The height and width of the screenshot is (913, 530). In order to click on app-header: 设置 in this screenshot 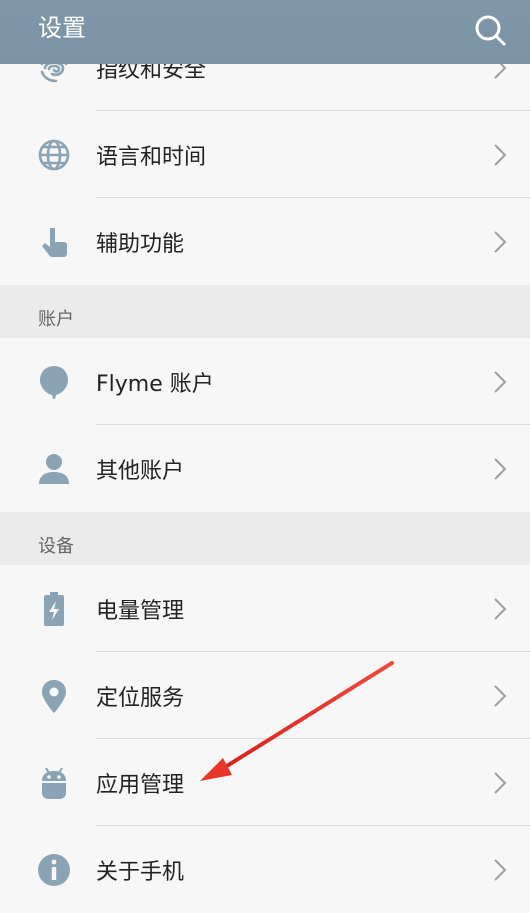, I will do `click(265, 32)`.